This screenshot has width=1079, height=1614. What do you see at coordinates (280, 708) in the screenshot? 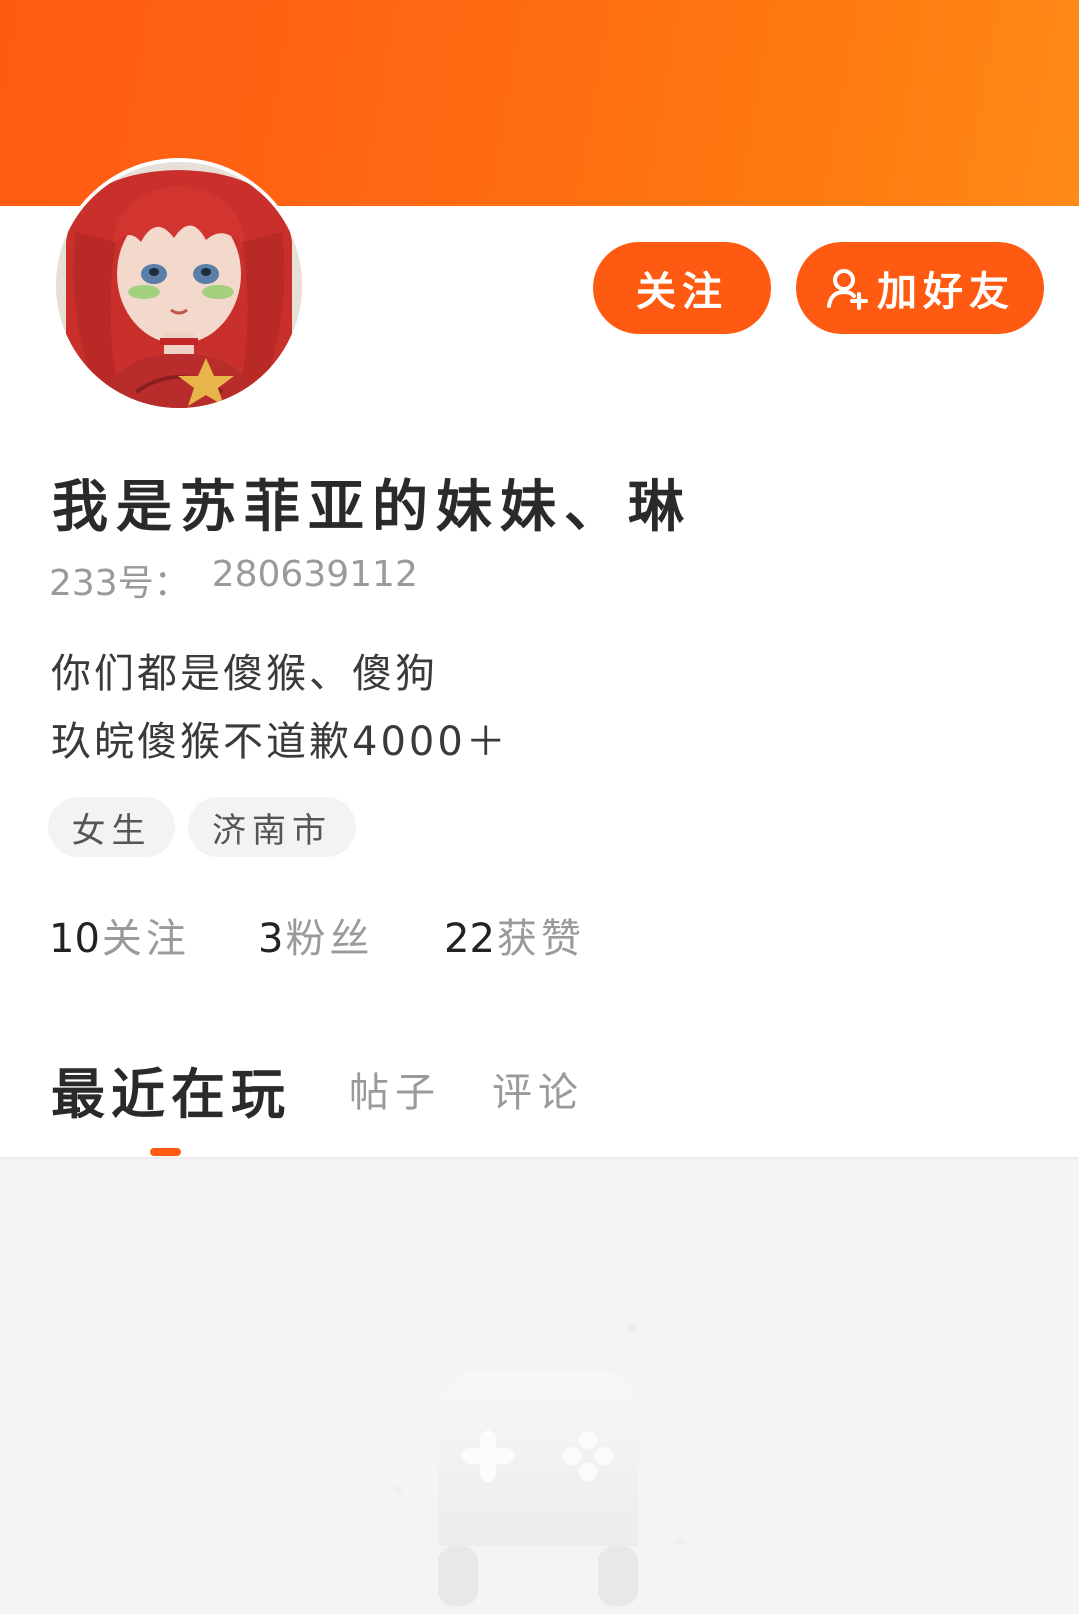
I see `profile-bio: 你们都是傻猴、傻狗 玖皖傻猴不道歉4000＋` at bounding box center [280, 708].